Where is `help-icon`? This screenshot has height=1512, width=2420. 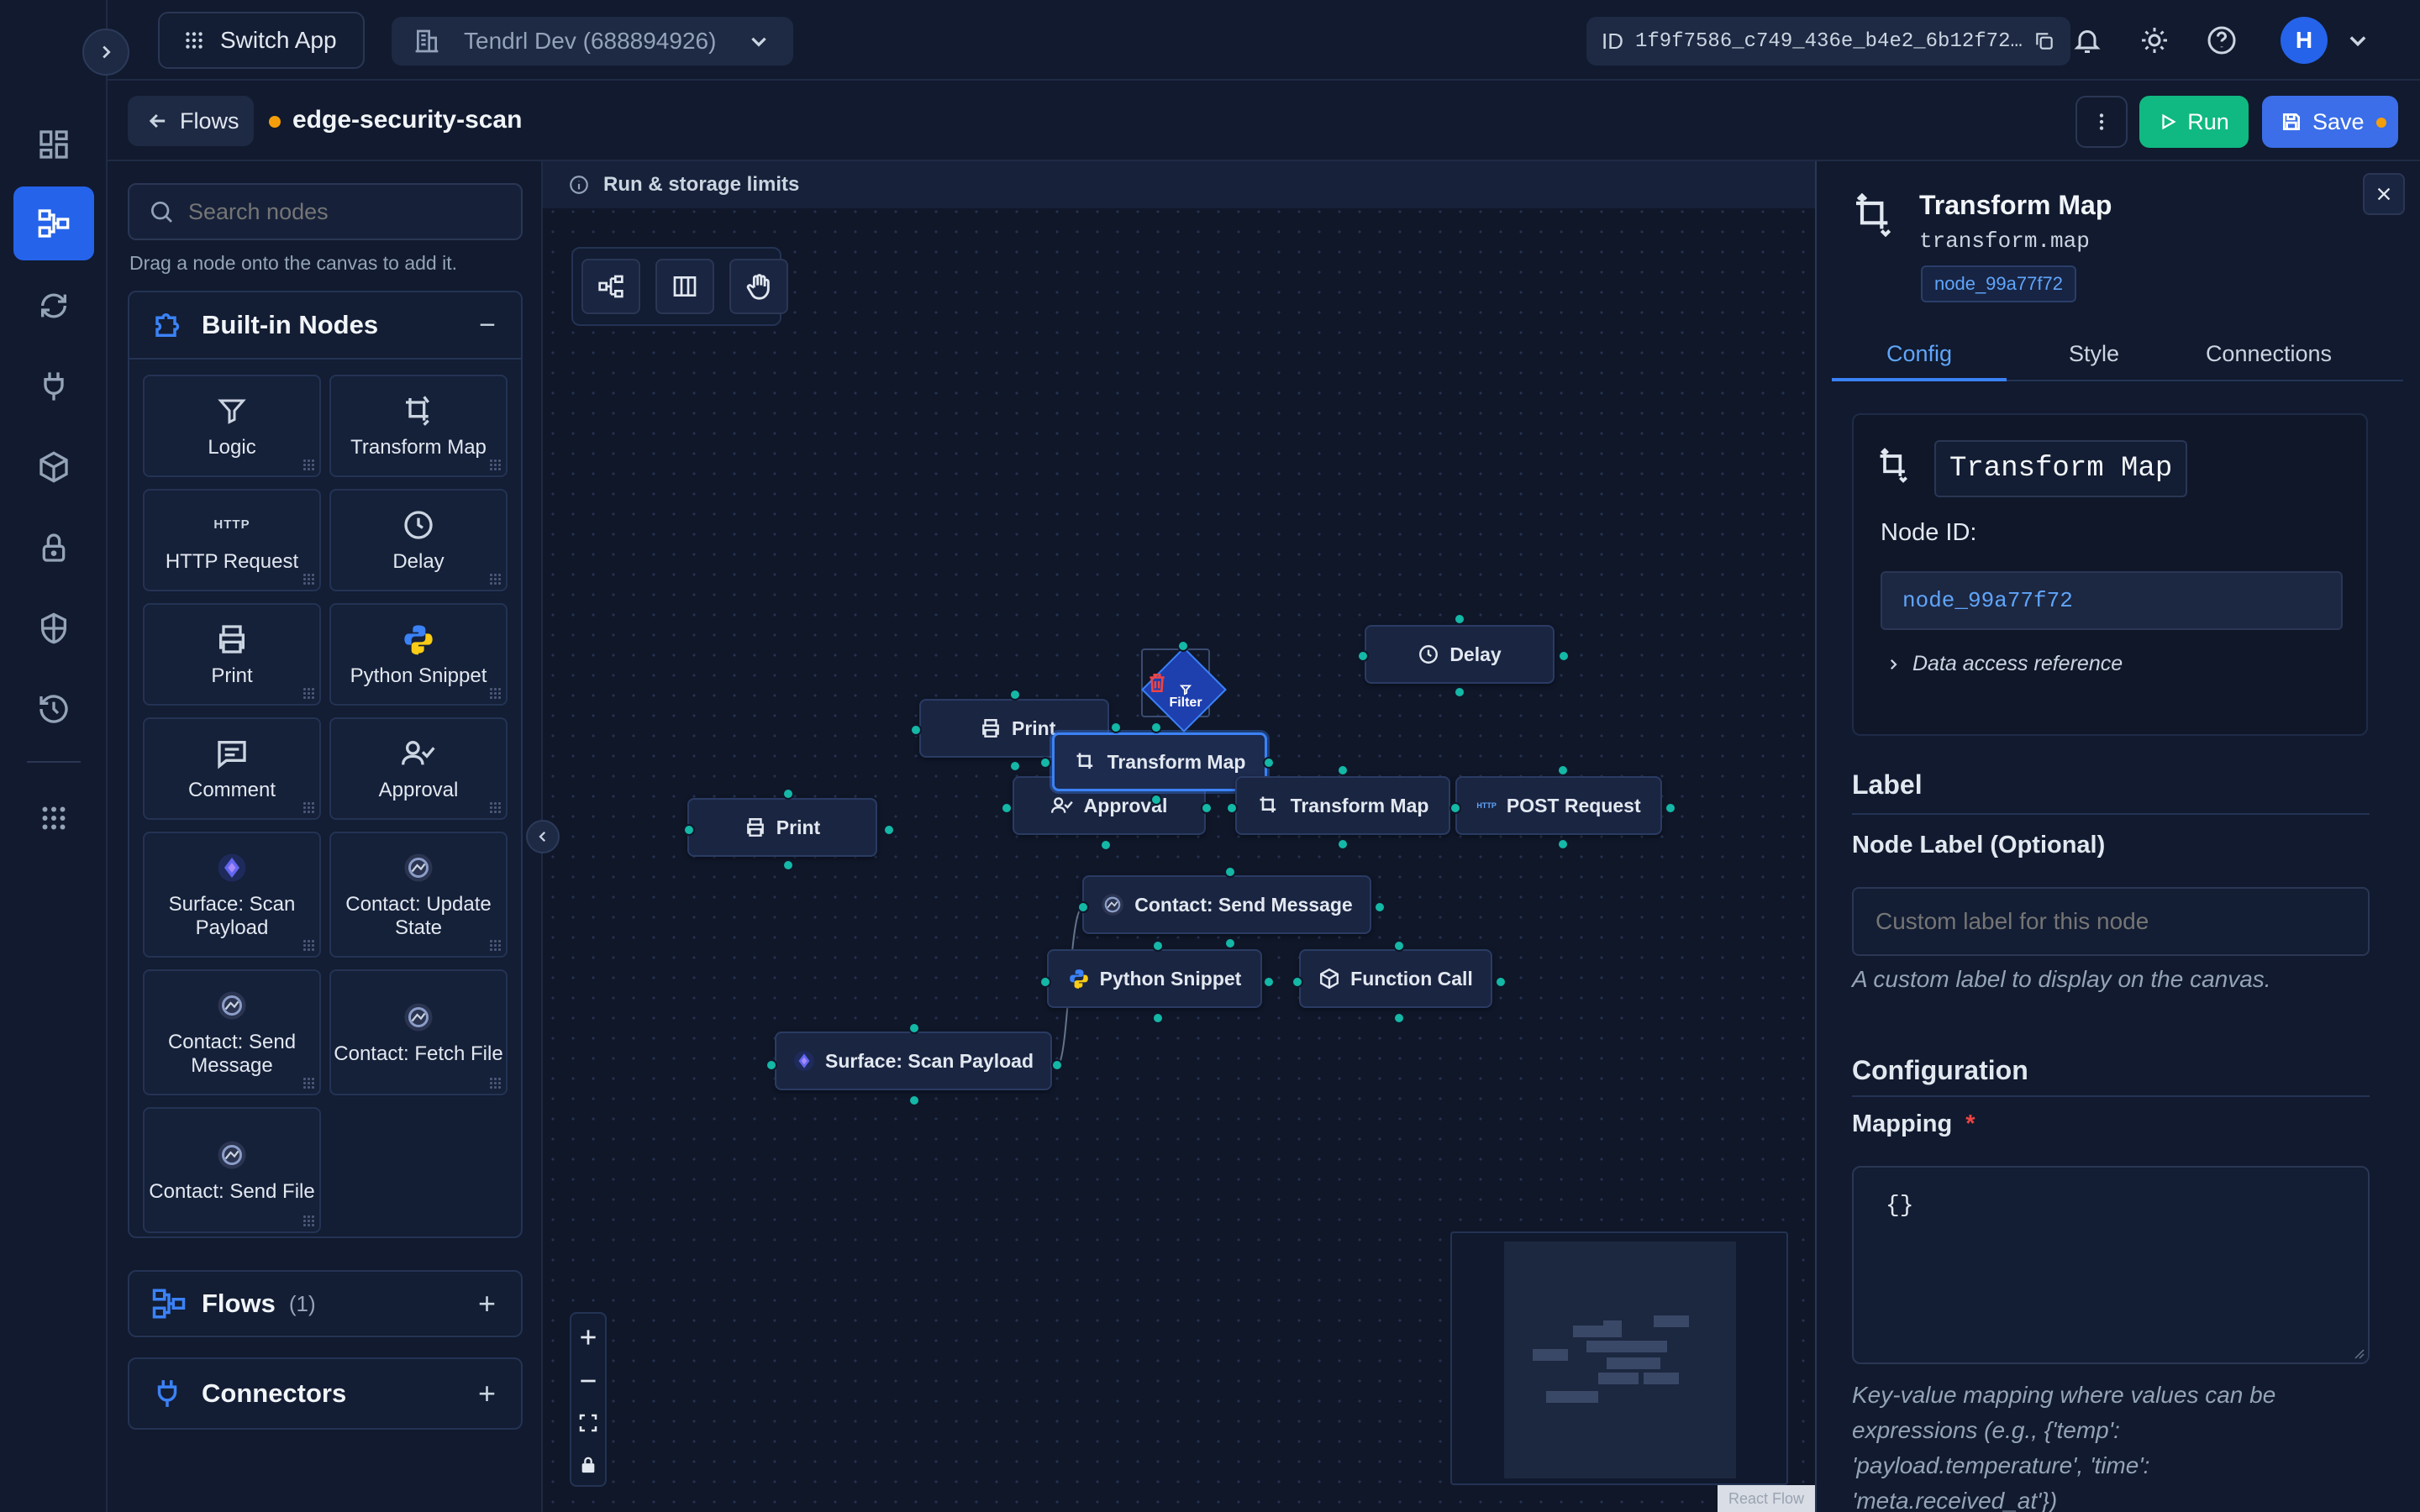
help-icon is located at coordinates (2222, 40).